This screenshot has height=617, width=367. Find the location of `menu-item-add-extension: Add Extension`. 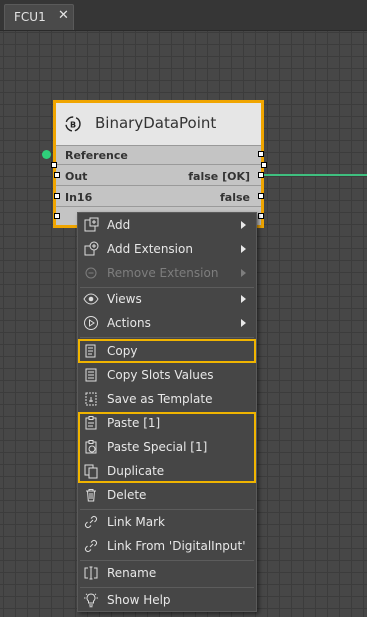

menu-item-add-extension: Add Extension is located at coordinates (167, 249).